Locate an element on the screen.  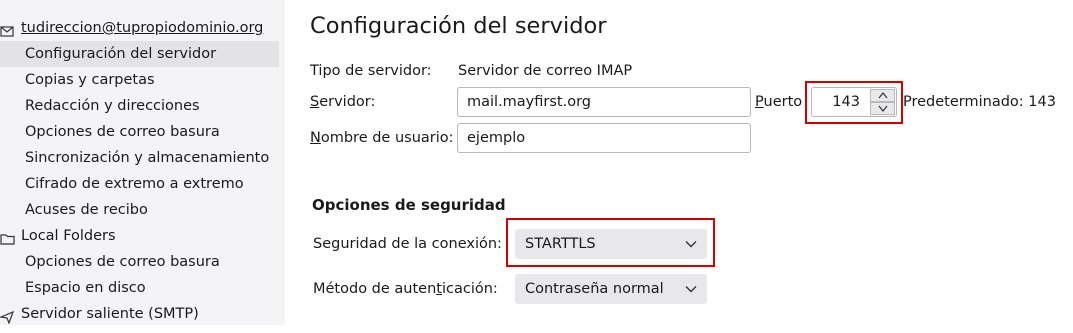
port-default-text: Predeterminado: 143 is located at coordinates (979, 102).